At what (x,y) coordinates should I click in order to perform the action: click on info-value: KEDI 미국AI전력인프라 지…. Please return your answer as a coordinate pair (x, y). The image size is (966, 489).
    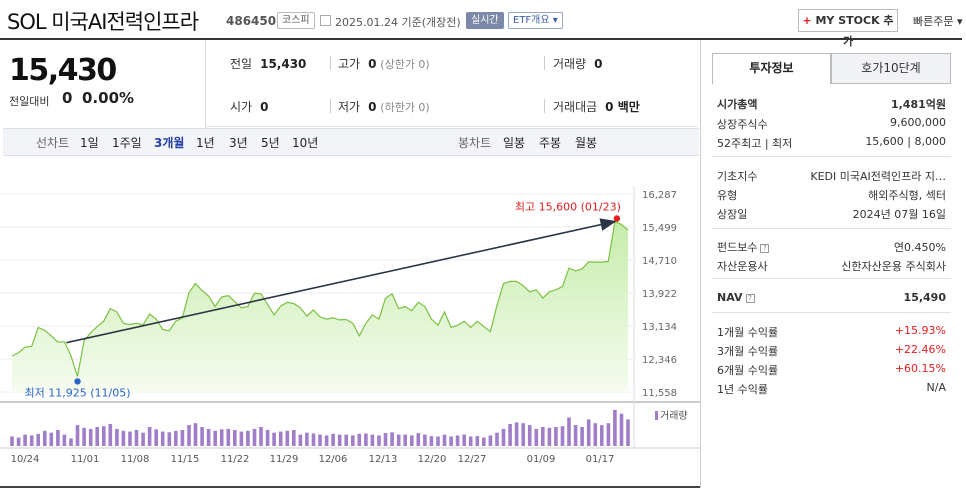
    Looking at the image, I should click on (878, 176).